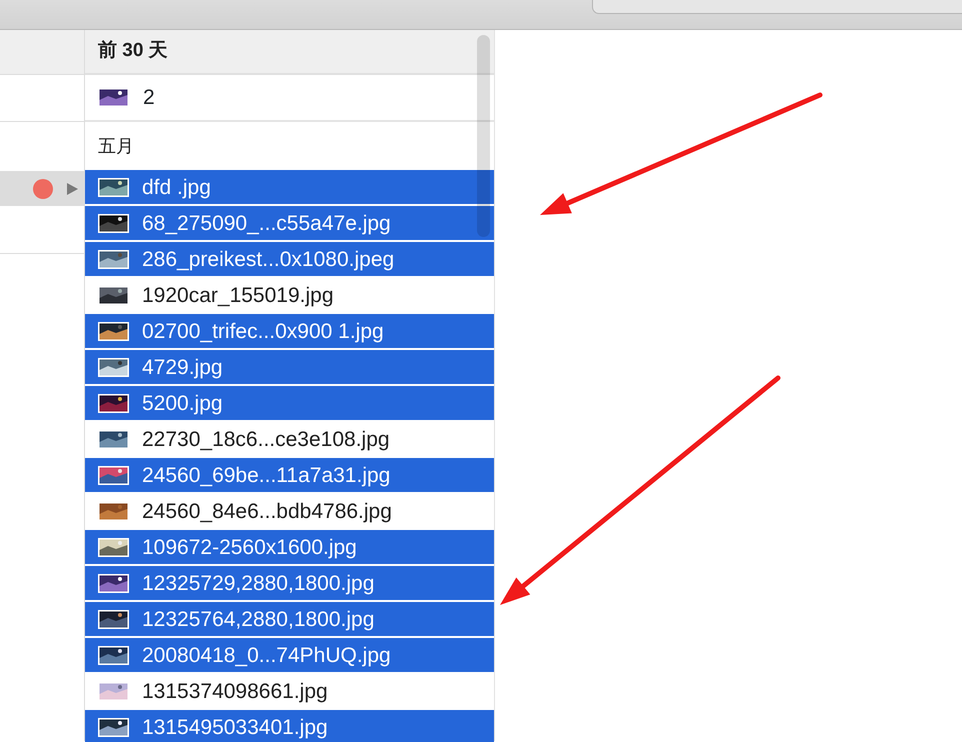  Describe the element at coordinates (289, 367) in the screenshot. I see `selected-file-row: 4729.jpg` at that location.